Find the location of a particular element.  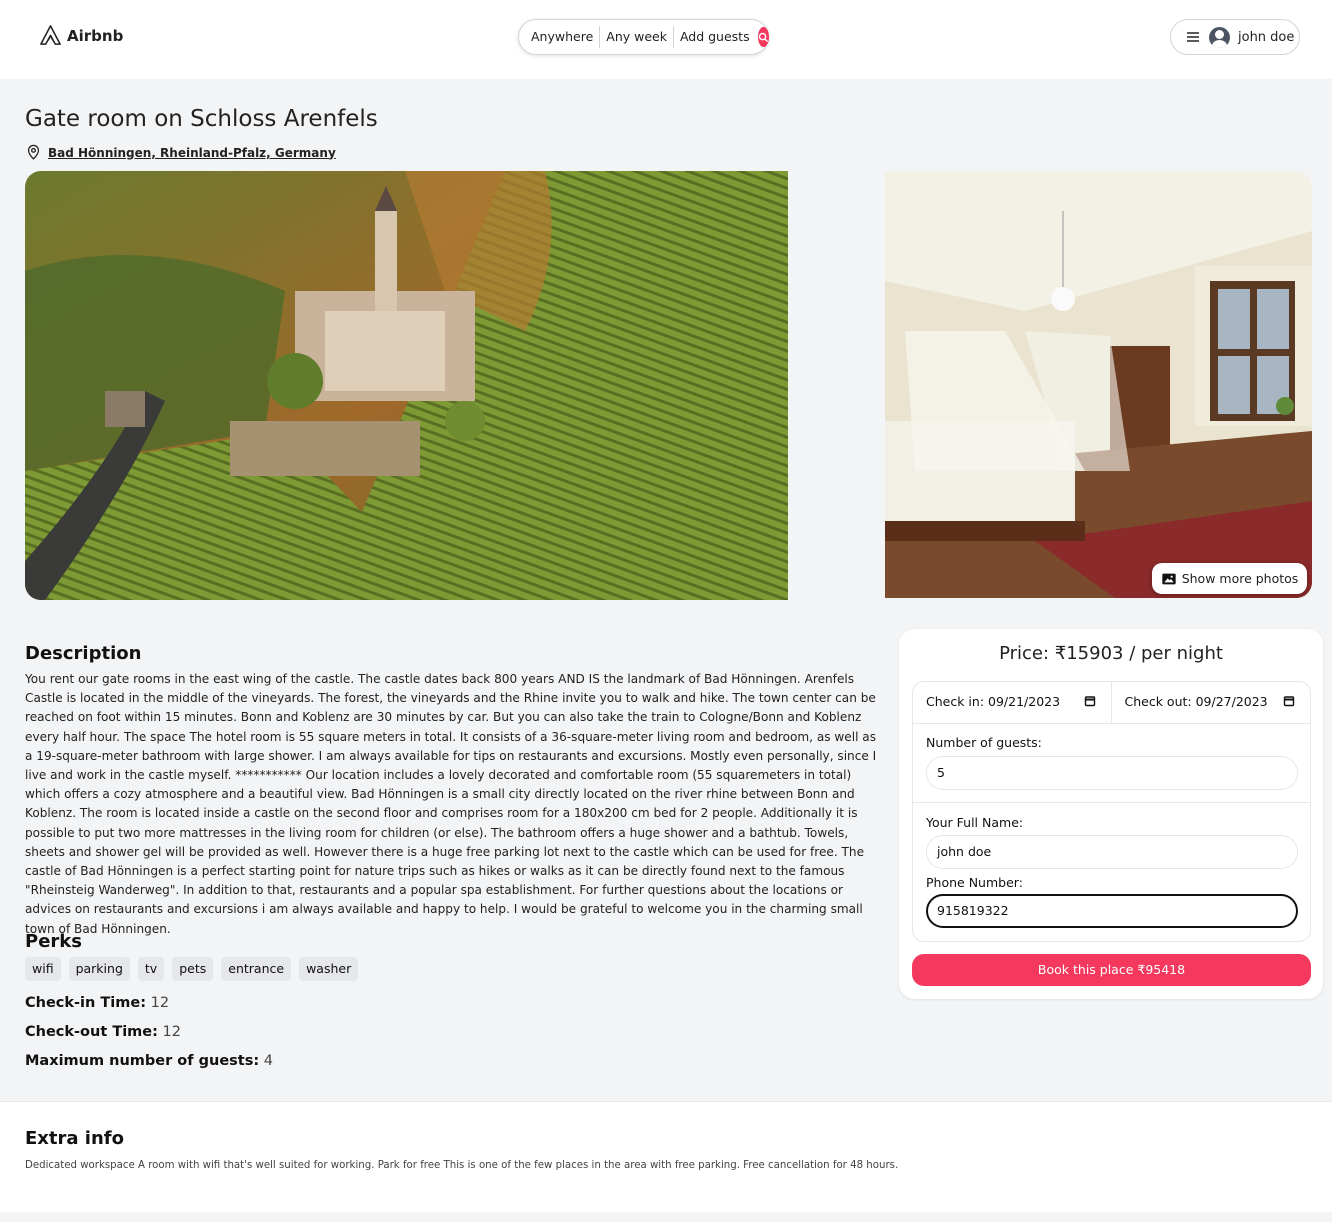

guests-label: Number of guests: is located at coordinates (984, 742).